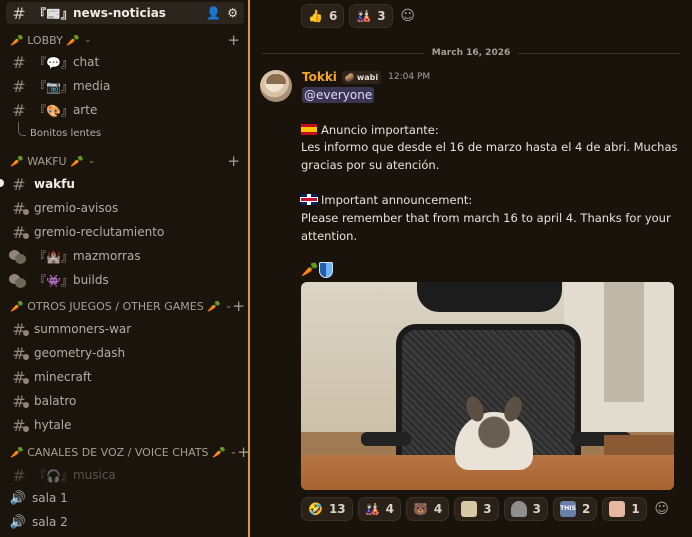 The height and width of the screenshot is (537, 692). Describe the element at coordinates (327, 509) in the screenshot. I see `reaction-rofl: 🤣 13` at that location.